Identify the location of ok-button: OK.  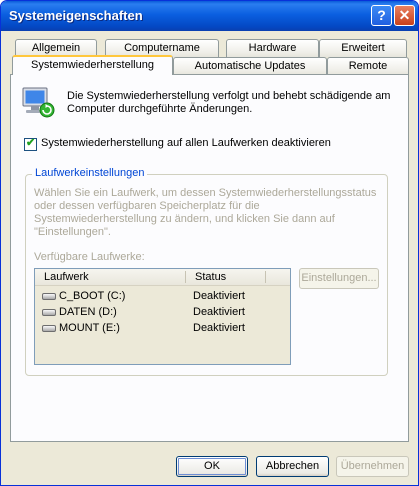
(212, 466).